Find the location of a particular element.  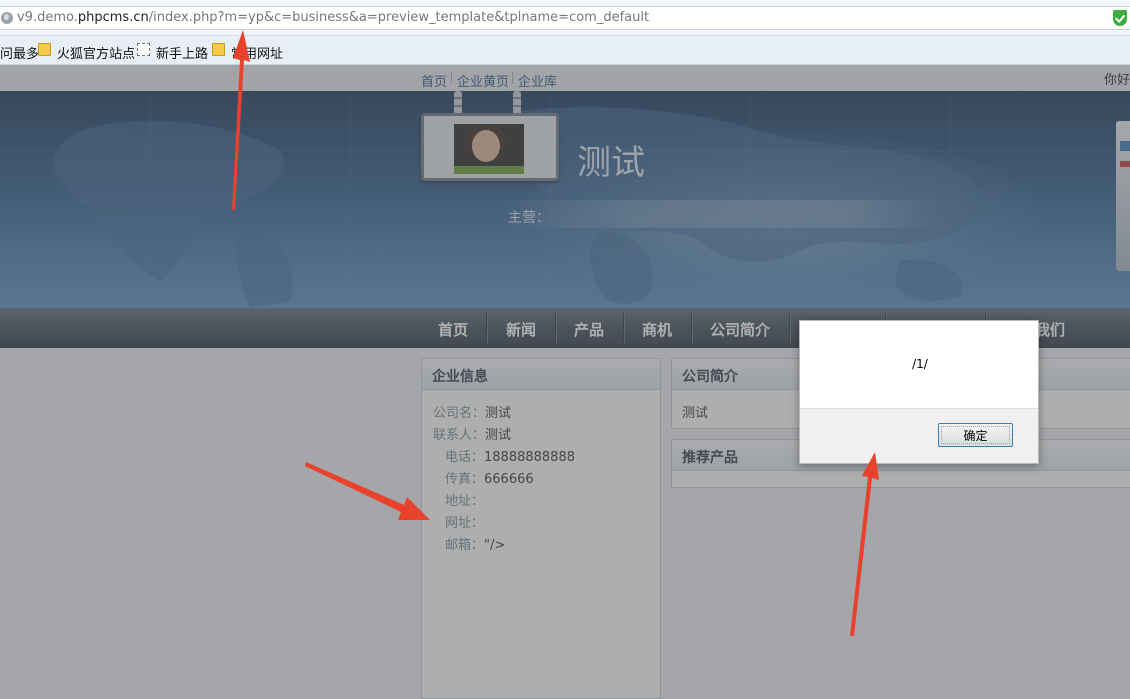

bookmarks-toolbar: 问最多 火狐官方站点 新手上路 常用网址 is located at coordinates (565, 50).